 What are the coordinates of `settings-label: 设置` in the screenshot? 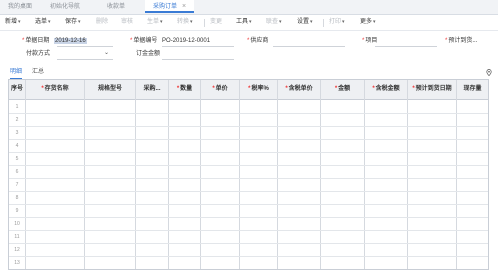 It's located at (303, 22).